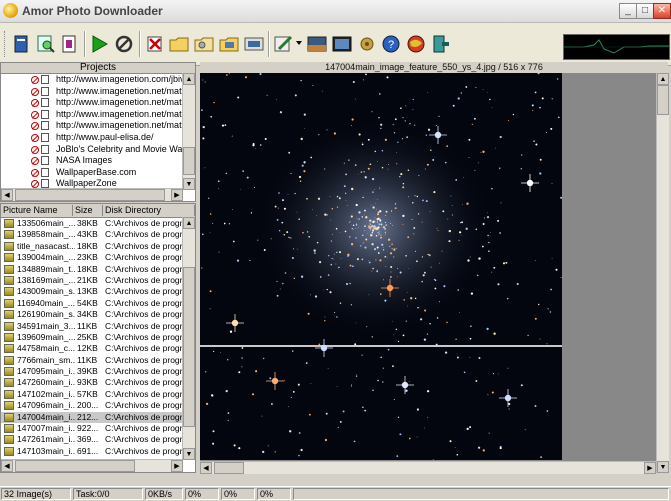 The width and height of the screenshot is (671, 501). Describe the element at coordinates (98, 173) in the screenshot. I see `project-item: WallpaperBase.com` at that location.